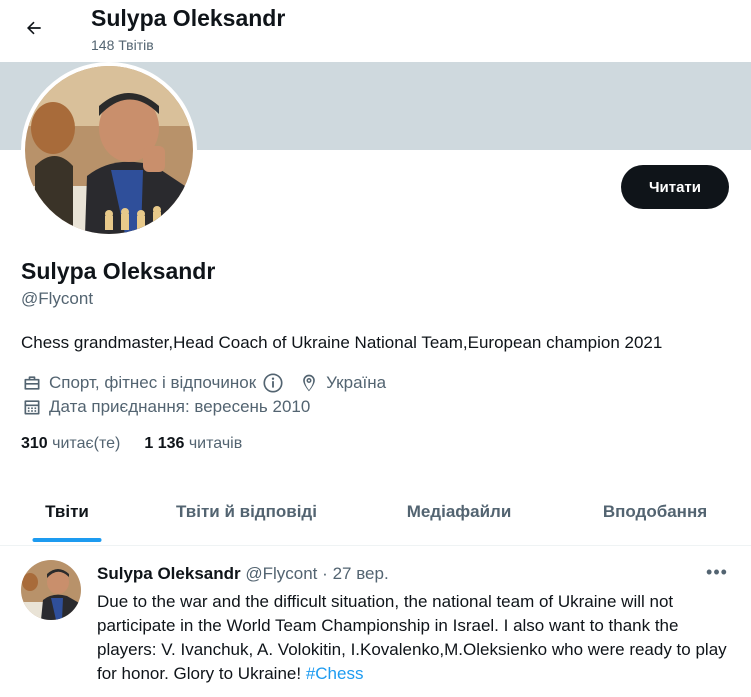 The width and height of the screenshot is (751, 697). Describe the element at coordinates (57, 298) in the screenshot. I see `profile-handle: @Flycont` at that location.